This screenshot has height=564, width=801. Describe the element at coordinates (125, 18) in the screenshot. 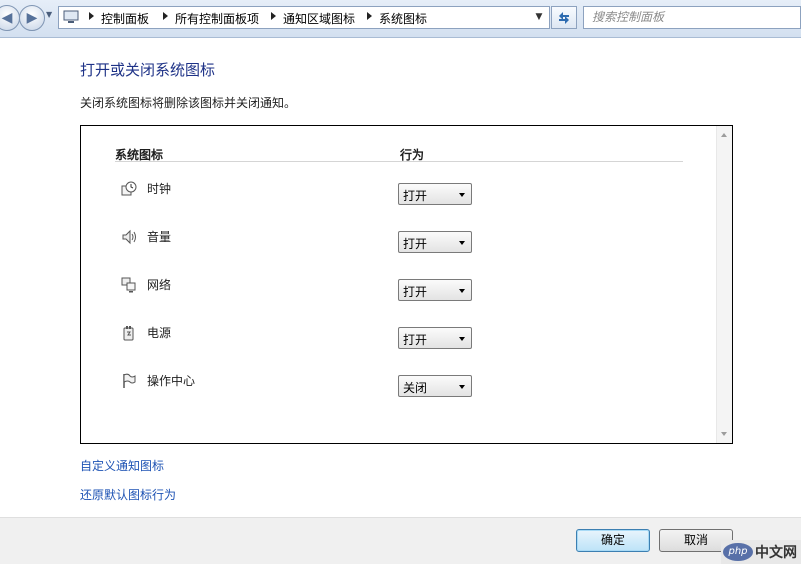

I see `breadcrumb-control-panel: 控制面板` at that location.